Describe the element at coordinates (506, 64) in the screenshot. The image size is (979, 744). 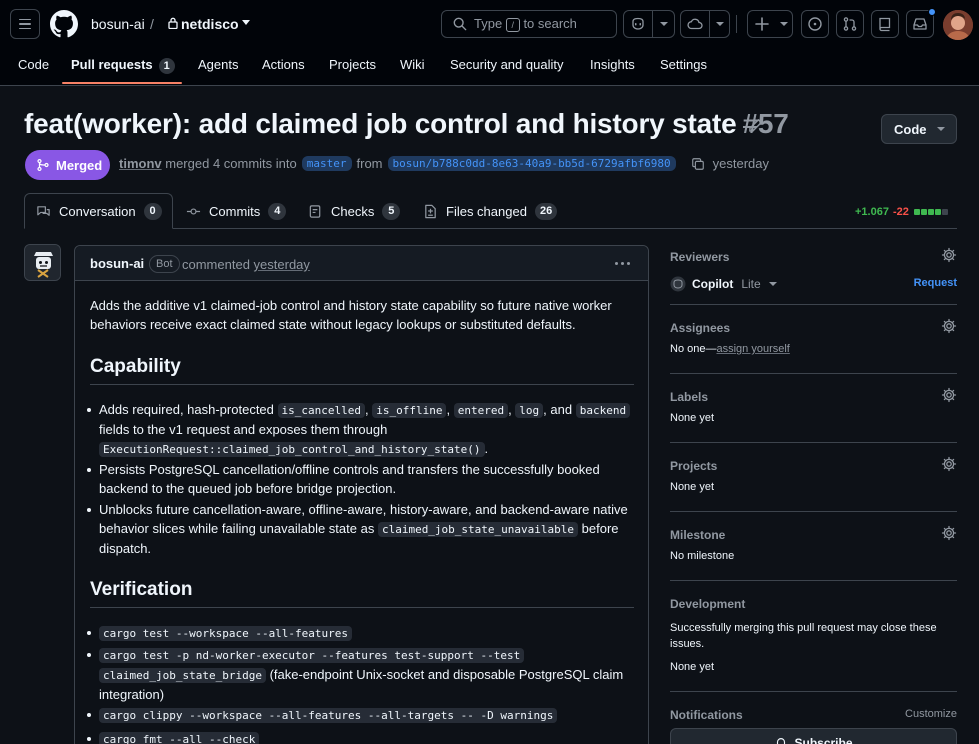
I see `nav-tab-security: Security and quality` at that location.